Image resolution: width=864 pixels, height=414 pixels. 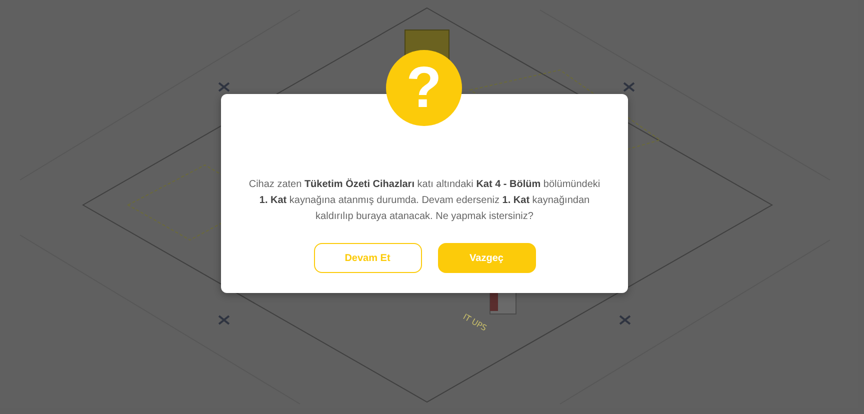 I want to click on dialog-message: Cihaz zaten Tüketim Özeti Cihazları katı altındaki Kat 4 - Bölüm bölümündeki 1. Kat kaynağına atanmış durumda. Devam ederseniz 1. Kat kaynağından kaldırılıp buraya atanacak. Ne yapmak istersiniz?, so click(x=425, y=201).